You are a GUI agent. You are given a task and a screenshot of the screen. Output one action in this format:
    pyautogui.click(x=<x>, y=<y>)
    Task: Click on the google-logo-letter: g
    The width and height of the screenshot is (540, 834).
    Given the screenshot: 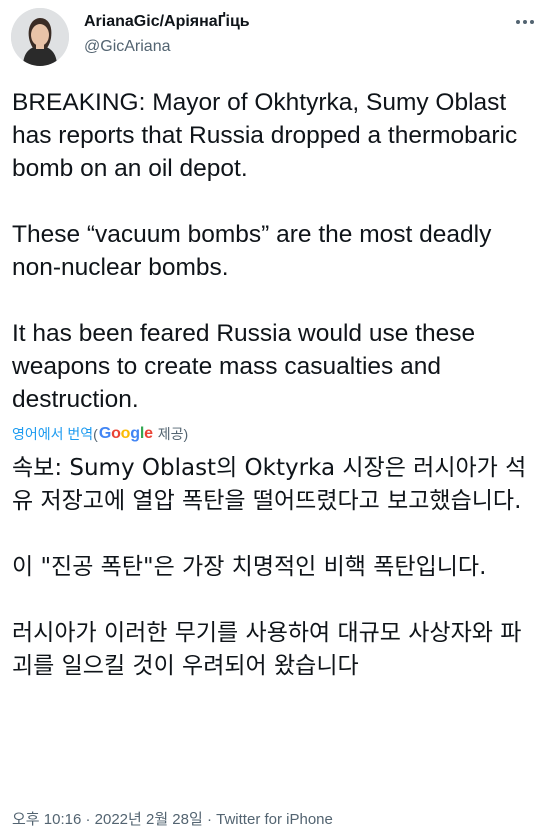 What is the action you would take?
    pyautogui.click(x=135, y=433)
    